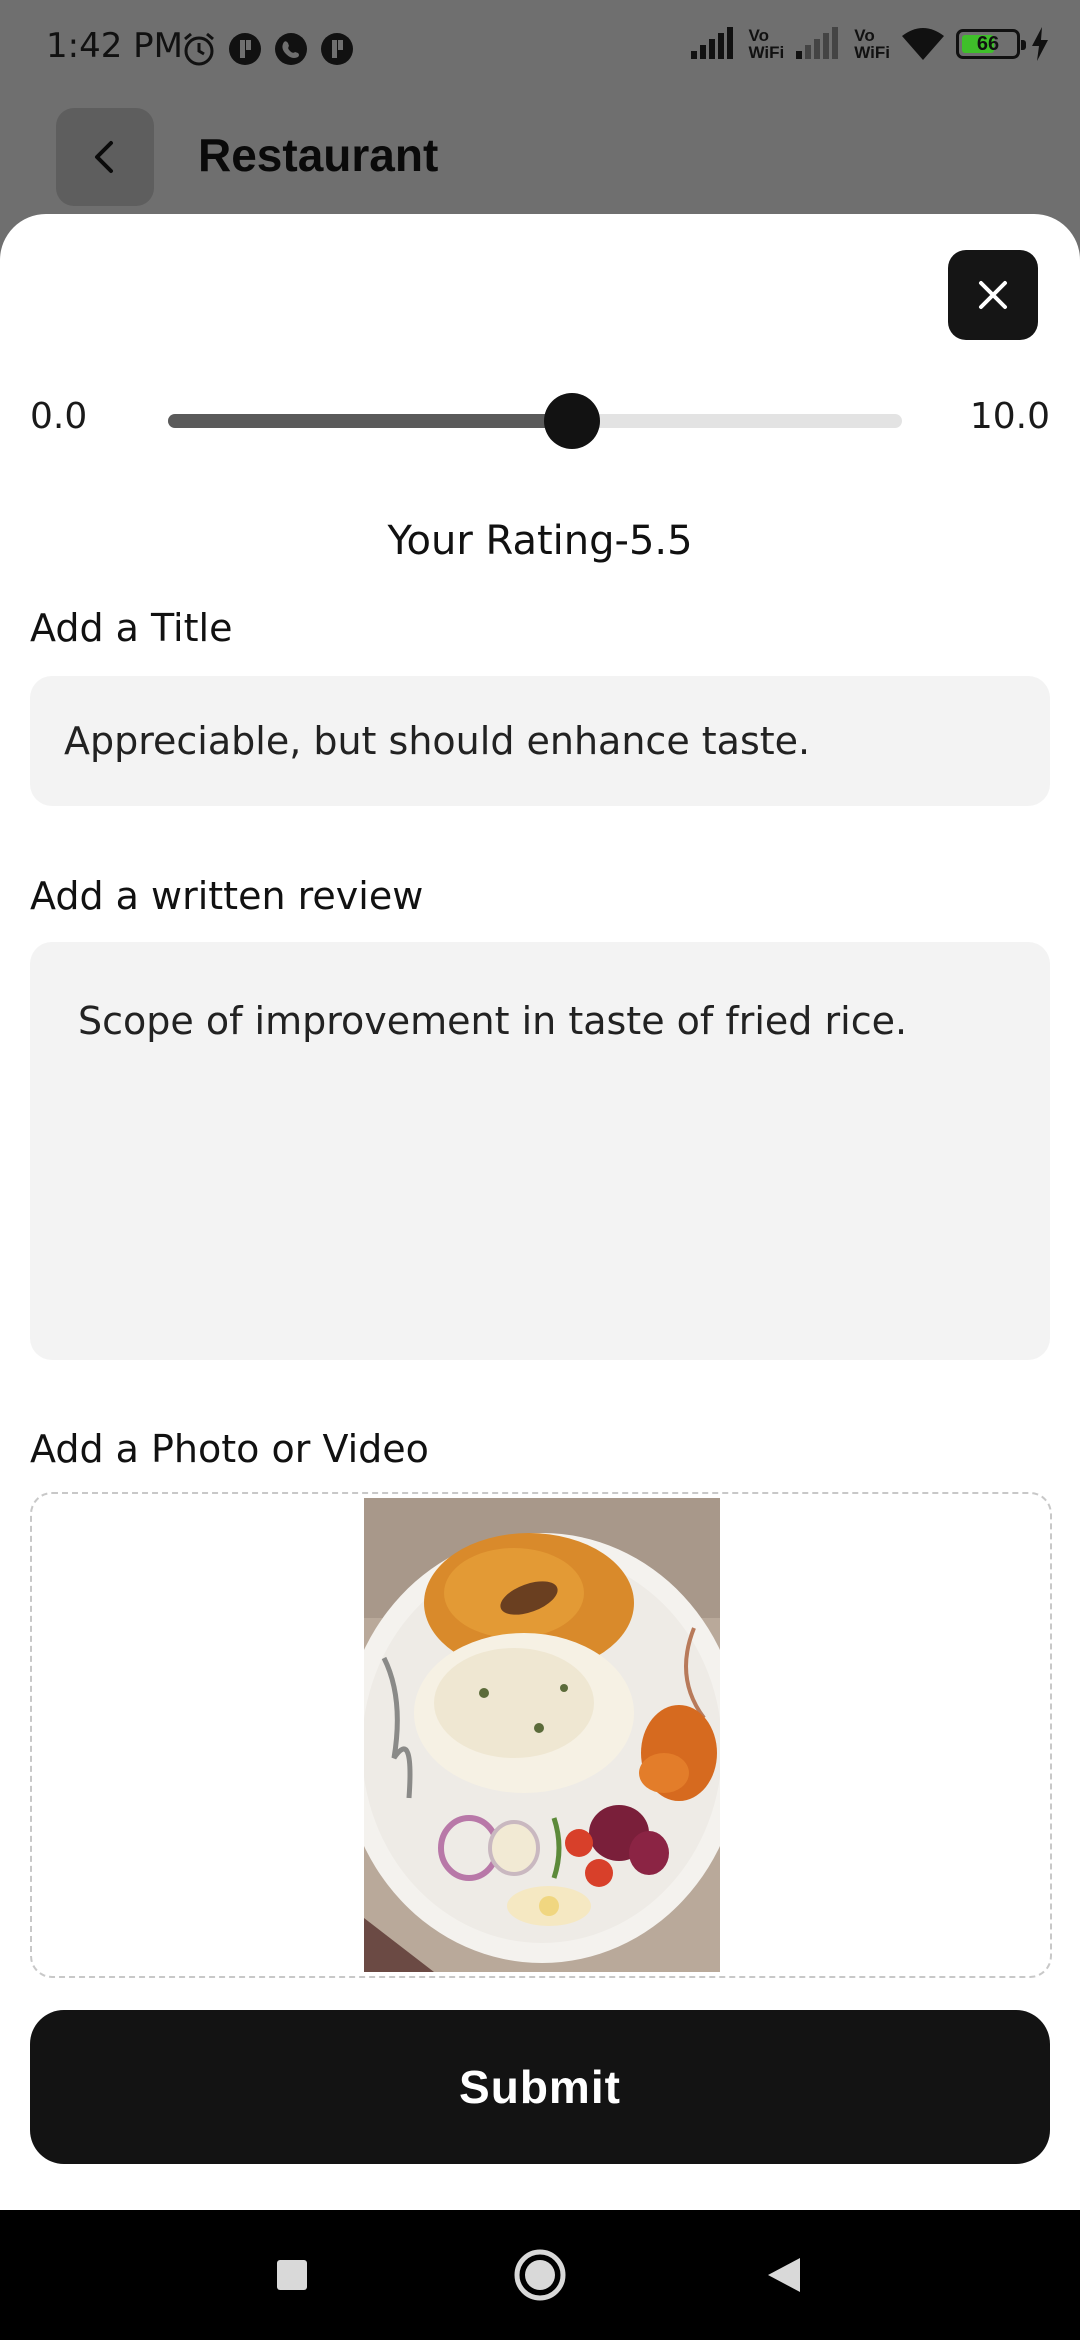 This screenshot has height=2340, width=1080. I want to click on home-button, so click(540, 2275).